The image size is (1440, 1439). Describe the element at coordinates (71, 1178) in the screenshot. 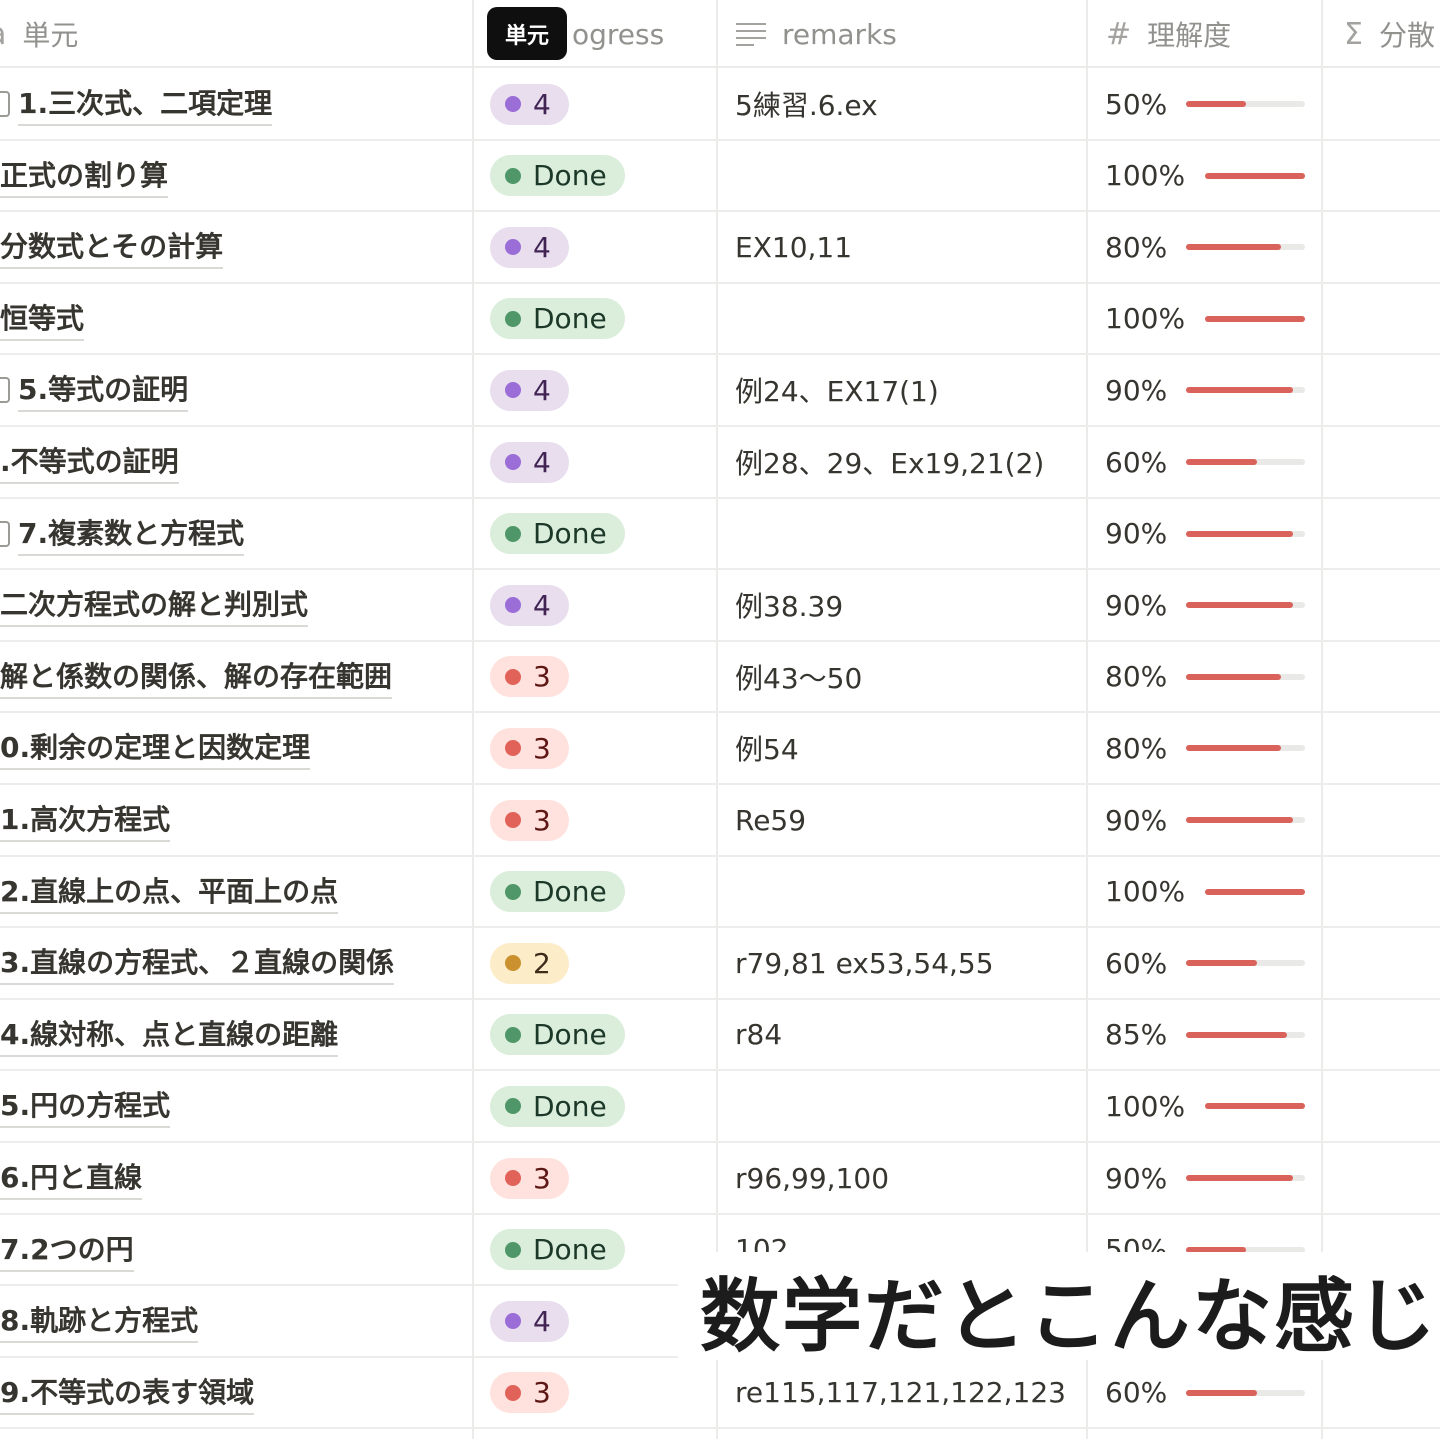

I see `row-title: 6.円と直線` at that location.